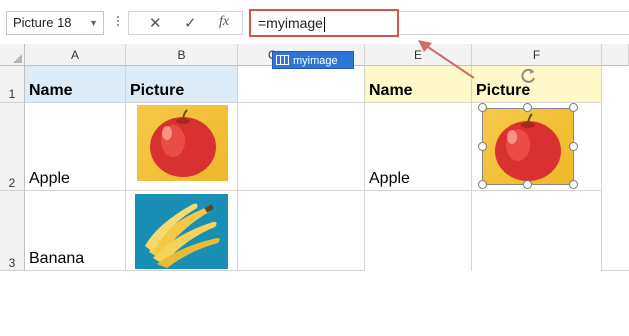 The height and width of the screenshot is (336, 629). I want to click on cell-b1: Picture, so click(182, 84).